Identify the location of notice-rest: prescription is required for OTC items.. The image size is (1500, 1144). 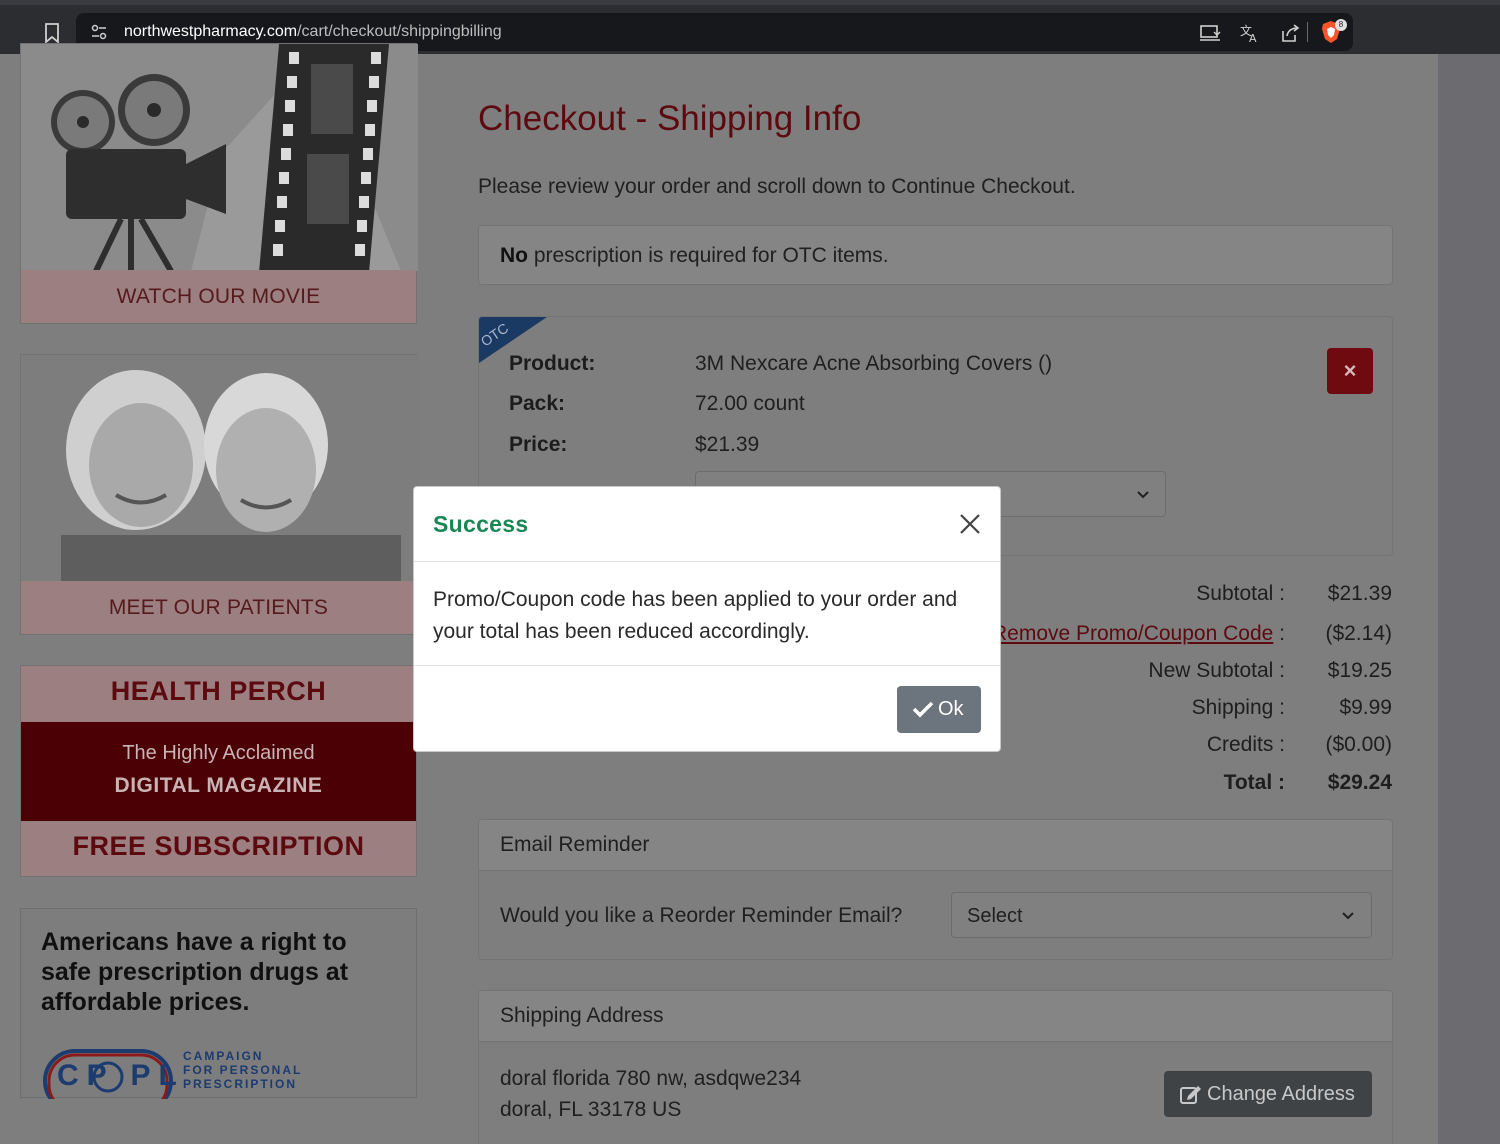
(708, 255).